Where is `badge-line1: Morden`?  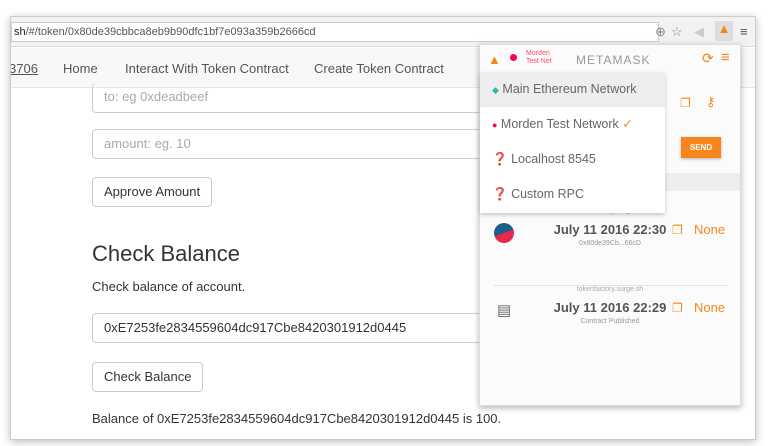 badge-line1: Morden is located at coordinates (538, 53).